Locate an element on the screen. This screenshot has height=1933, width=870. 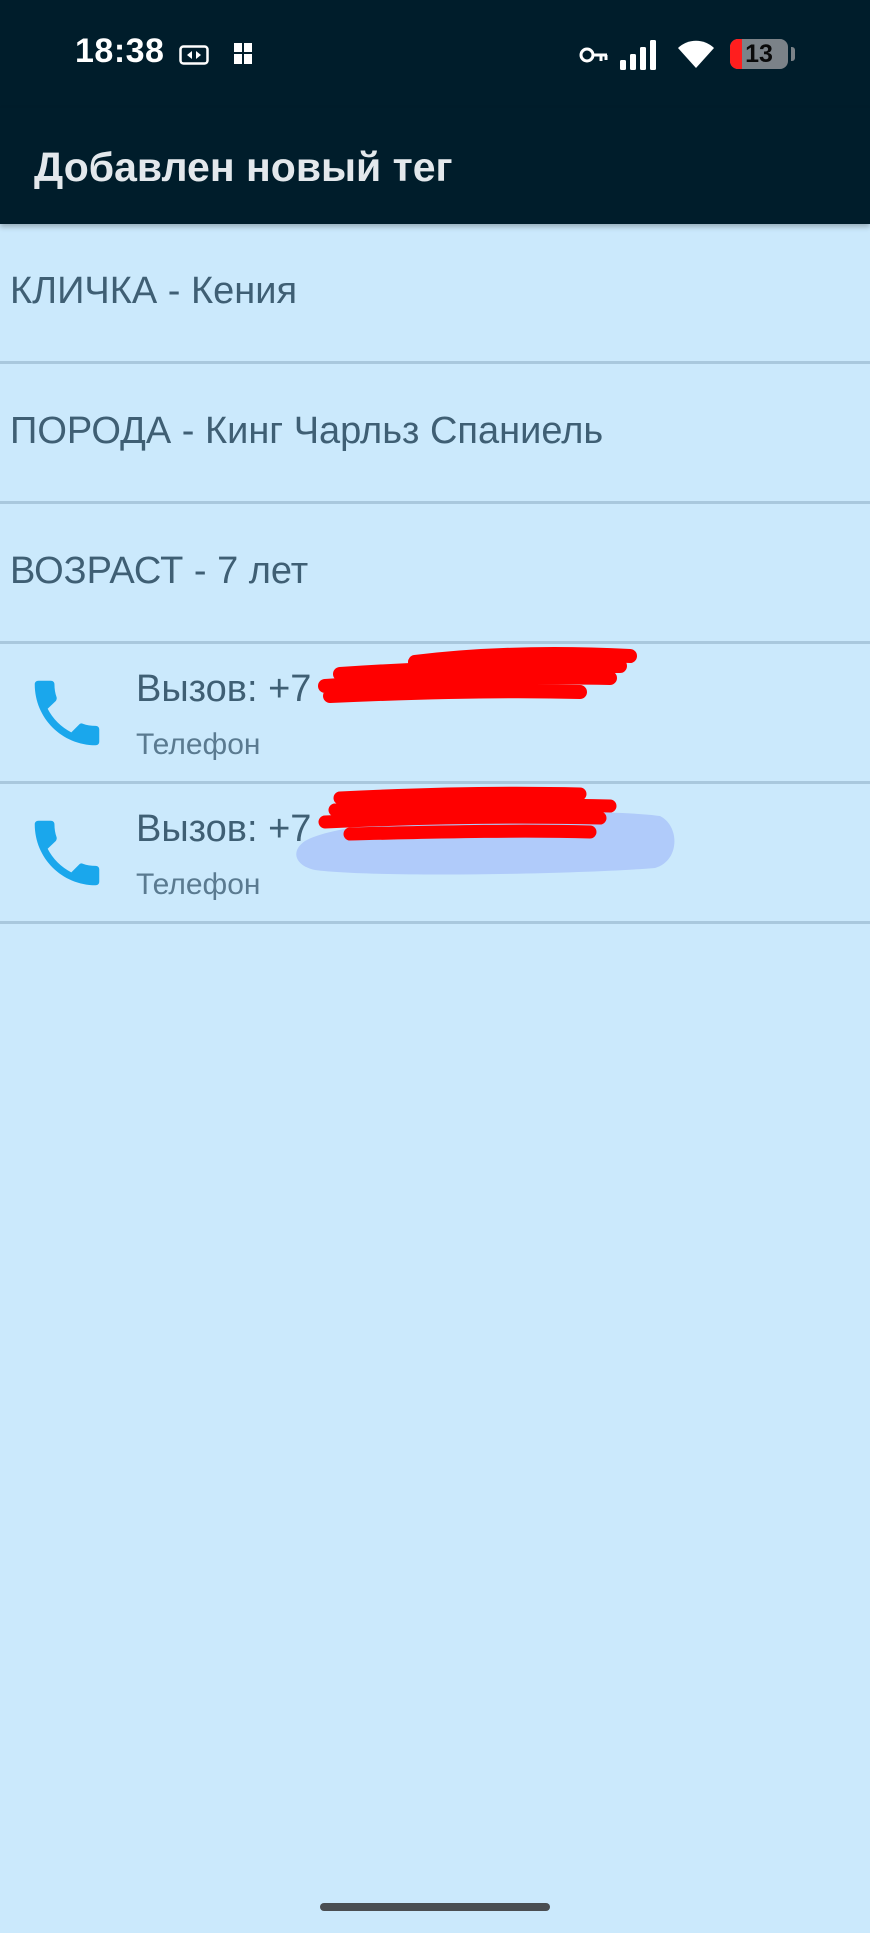
home-indicator is located at coordinates (435, 1907).